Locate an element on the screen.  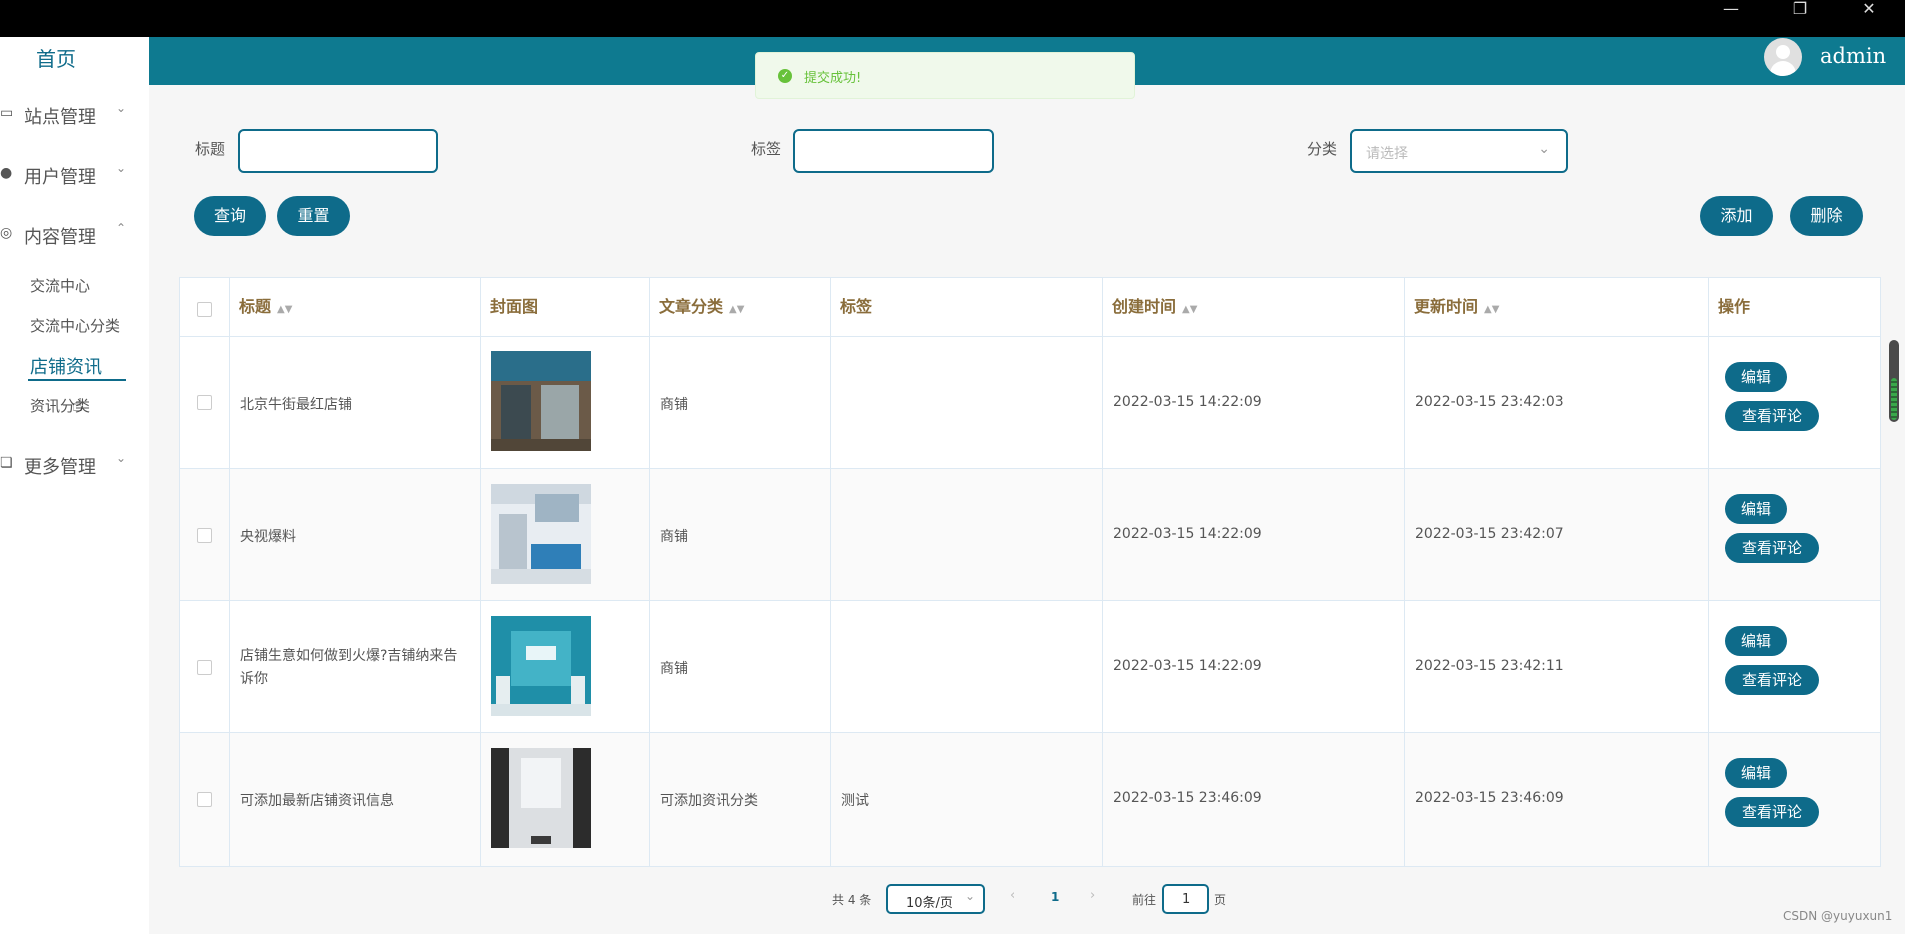
cursor-icon: ☝ is located at coordinates (77, 405).